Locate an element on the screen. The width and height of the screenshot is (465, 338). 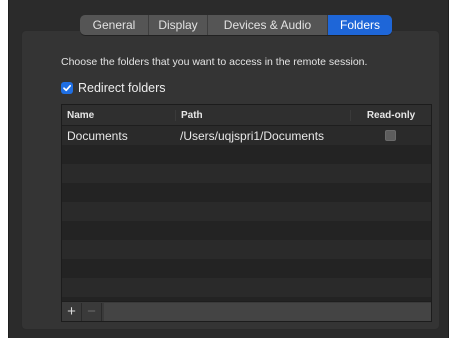
column-header-read-only: Read-only is located at coordinates (390, 115).